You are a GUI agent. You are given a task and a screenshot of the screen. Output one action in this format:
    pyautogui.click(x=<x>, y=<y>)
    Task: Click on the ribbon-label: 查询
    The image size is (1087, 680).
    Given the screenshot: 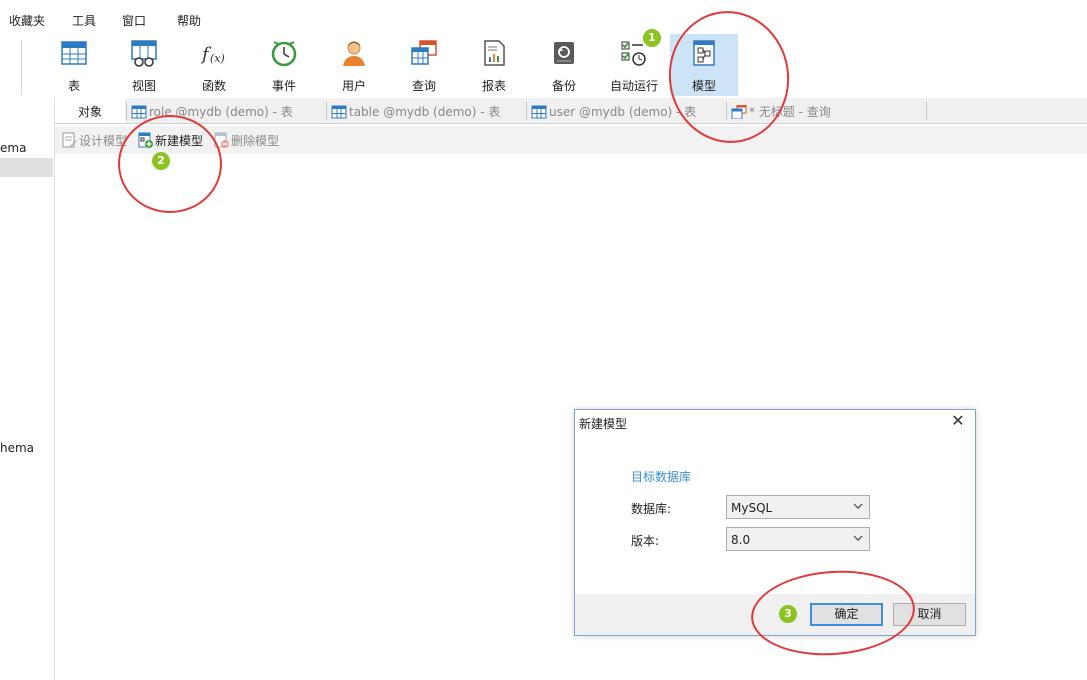 What is the action you would take?
    pyautogui.click(x=423, y=86)
    